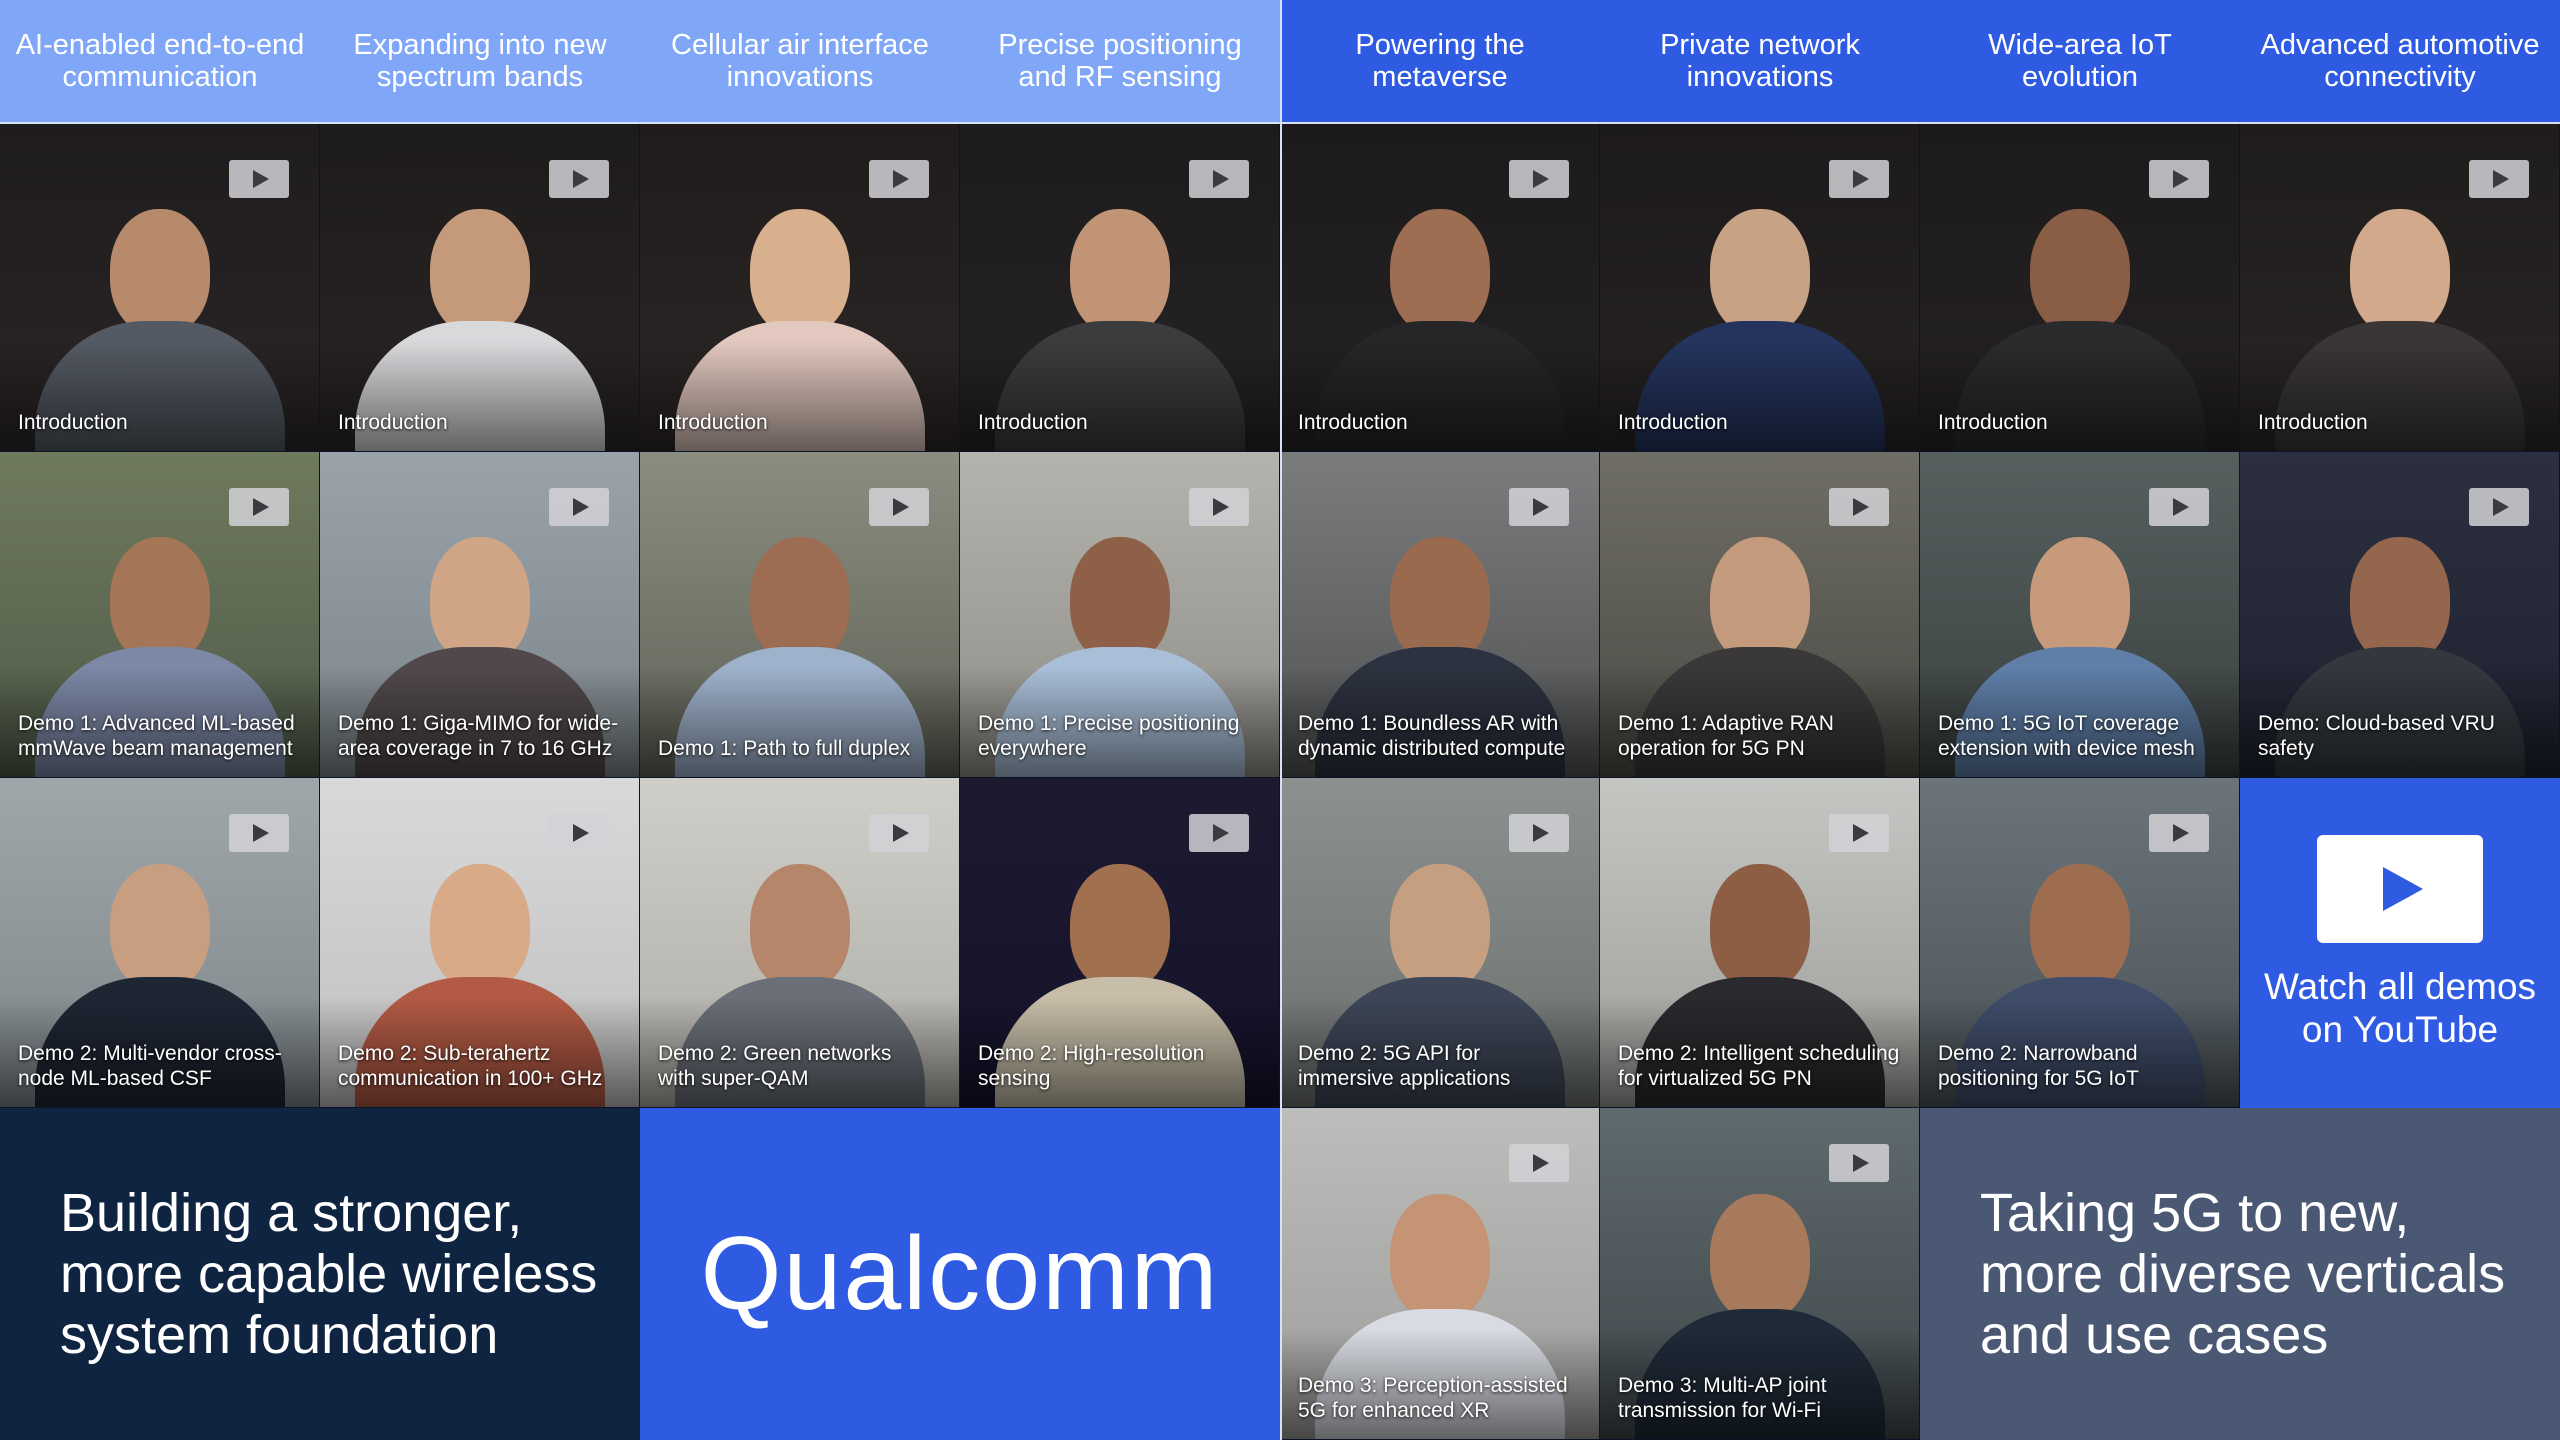 The image size is (2560, 1440). Describe the element at coordinates (1760, 62) in the screenshot. I see `column-header-private-network: Private network innovations` at that location.